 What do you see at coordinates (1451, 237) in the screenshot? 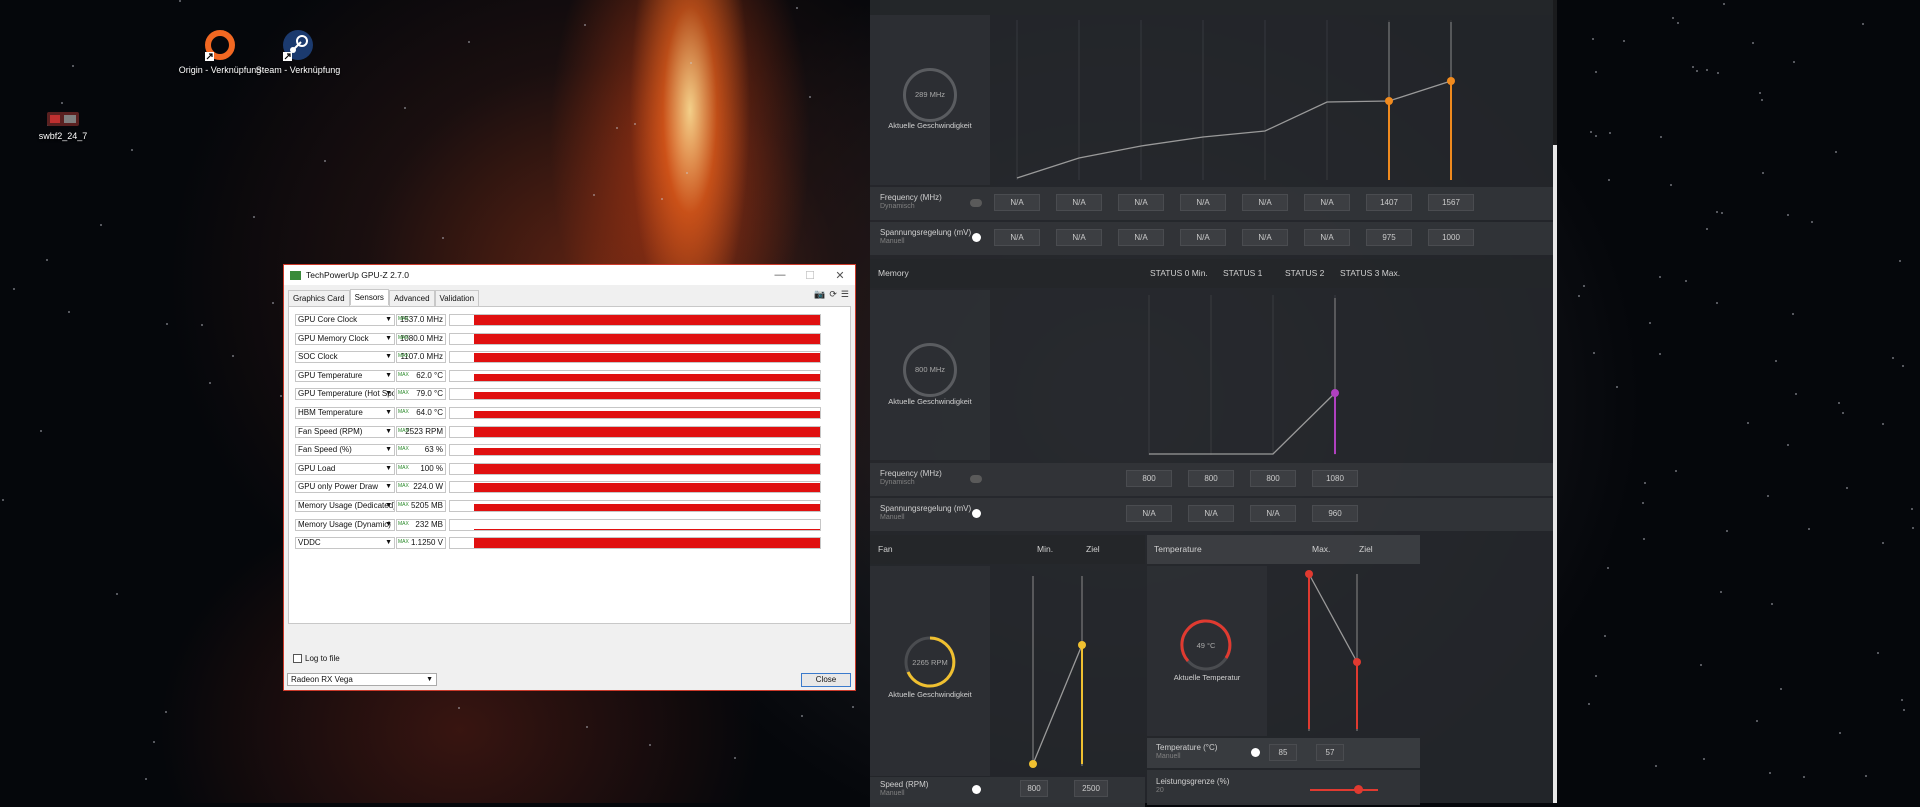
I see `gpu-voltage-input-7: 1000` at bounding box center [1451, 237].